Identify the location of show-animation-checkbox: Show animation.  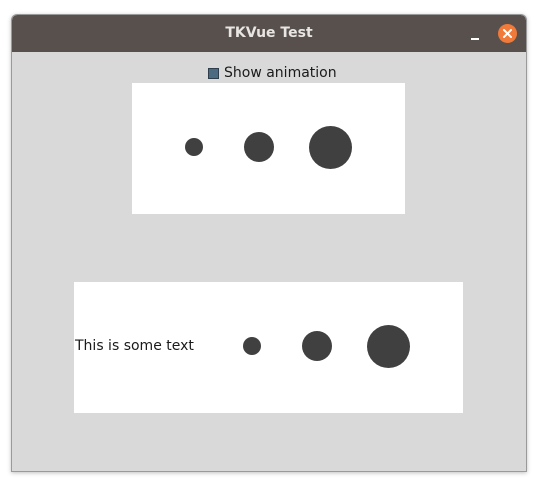
(272, 73).